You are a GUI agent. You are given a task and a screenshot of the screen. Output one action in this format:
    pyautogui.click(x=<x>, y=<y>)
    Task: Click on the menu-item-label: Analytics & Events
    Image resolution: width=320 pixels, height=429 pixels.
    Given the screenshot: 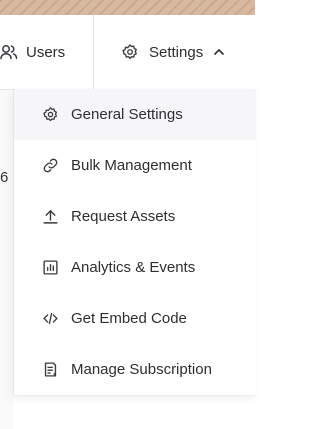 What is the action you would take?
    pyautogui.click(x=133, y=267)
    